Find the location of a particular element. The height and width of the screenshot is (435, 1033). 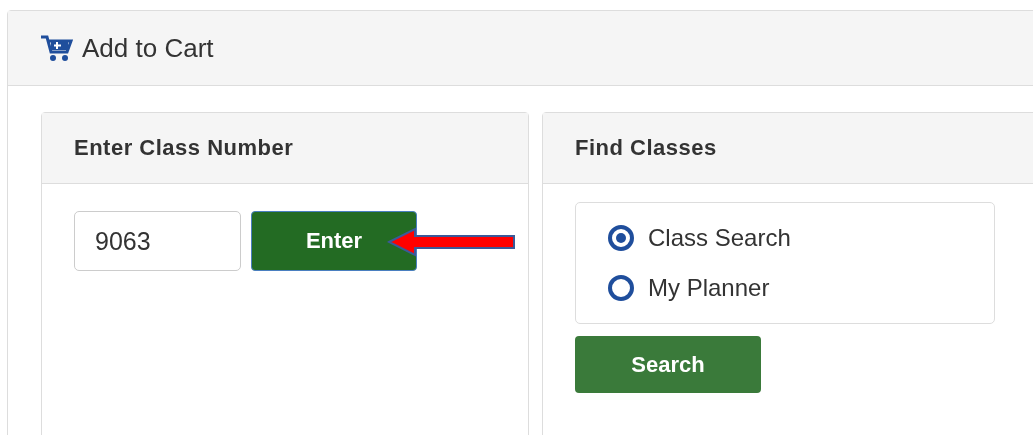

panel-title: Add to Cart is located at coordinates (148, 48).